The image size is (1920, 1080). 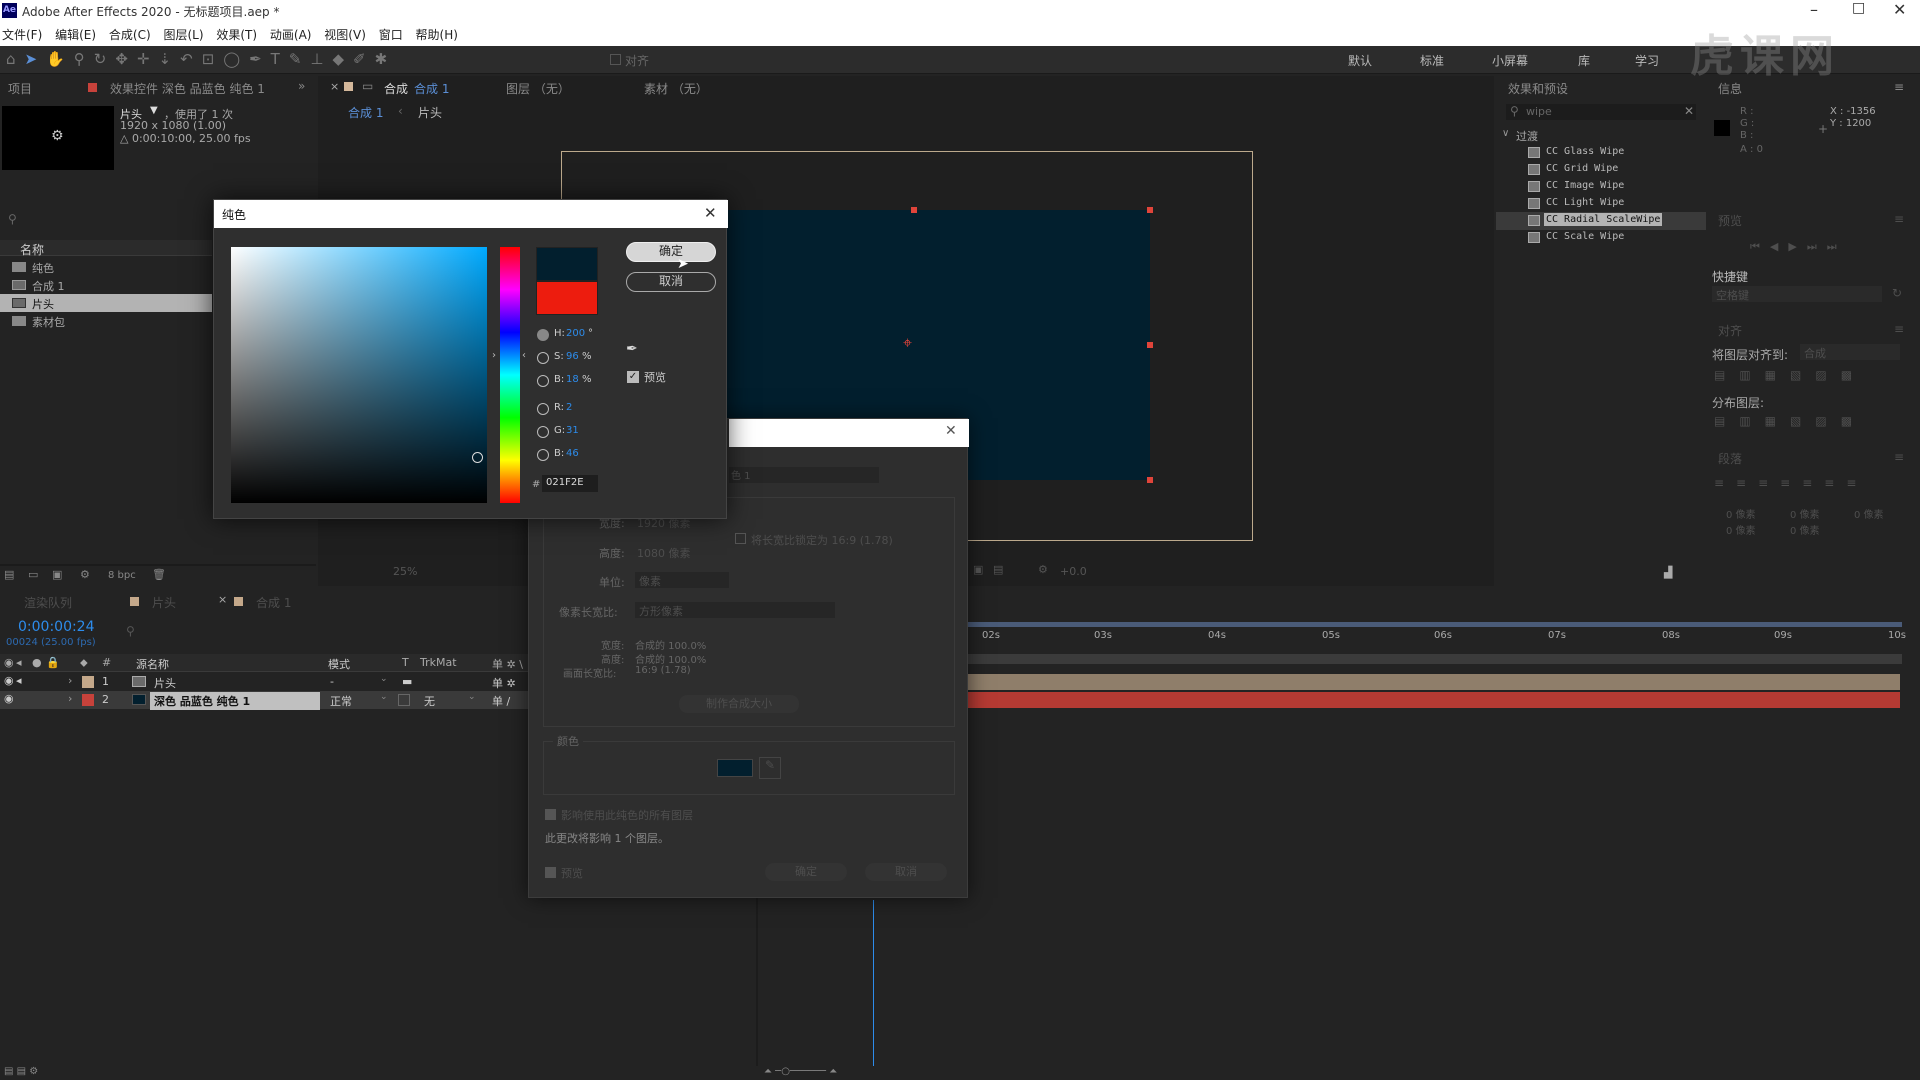 I want to click on layer-row-selected: ◉ › 2 深色 品蓝色 纯色 1 正常 ⌄ 无 ⌄ 单 /, so click(x=265, y=700).